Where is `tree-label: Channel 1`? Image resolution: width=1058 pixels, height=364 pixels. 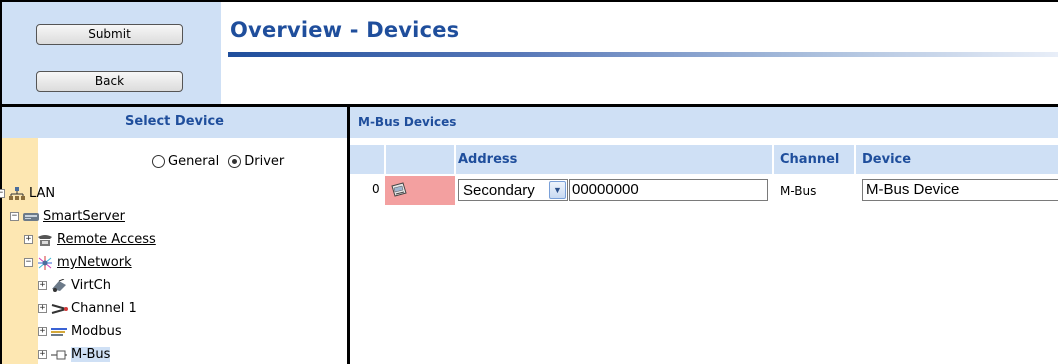
tree-label: Channel 1 is located at coordinates (104, 308).